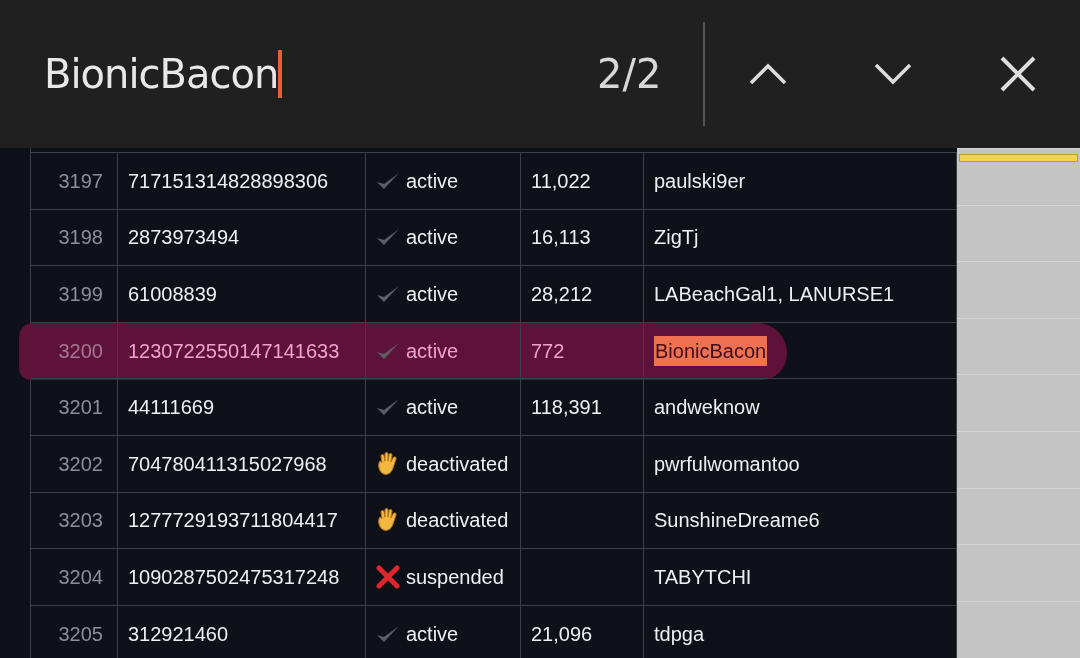 The width and height of the screenshot is (1080, 658). What do you see at coordinates (74, 181) in the screenshot?
I see `line-number: 3197` at bounding box center [74, 181].